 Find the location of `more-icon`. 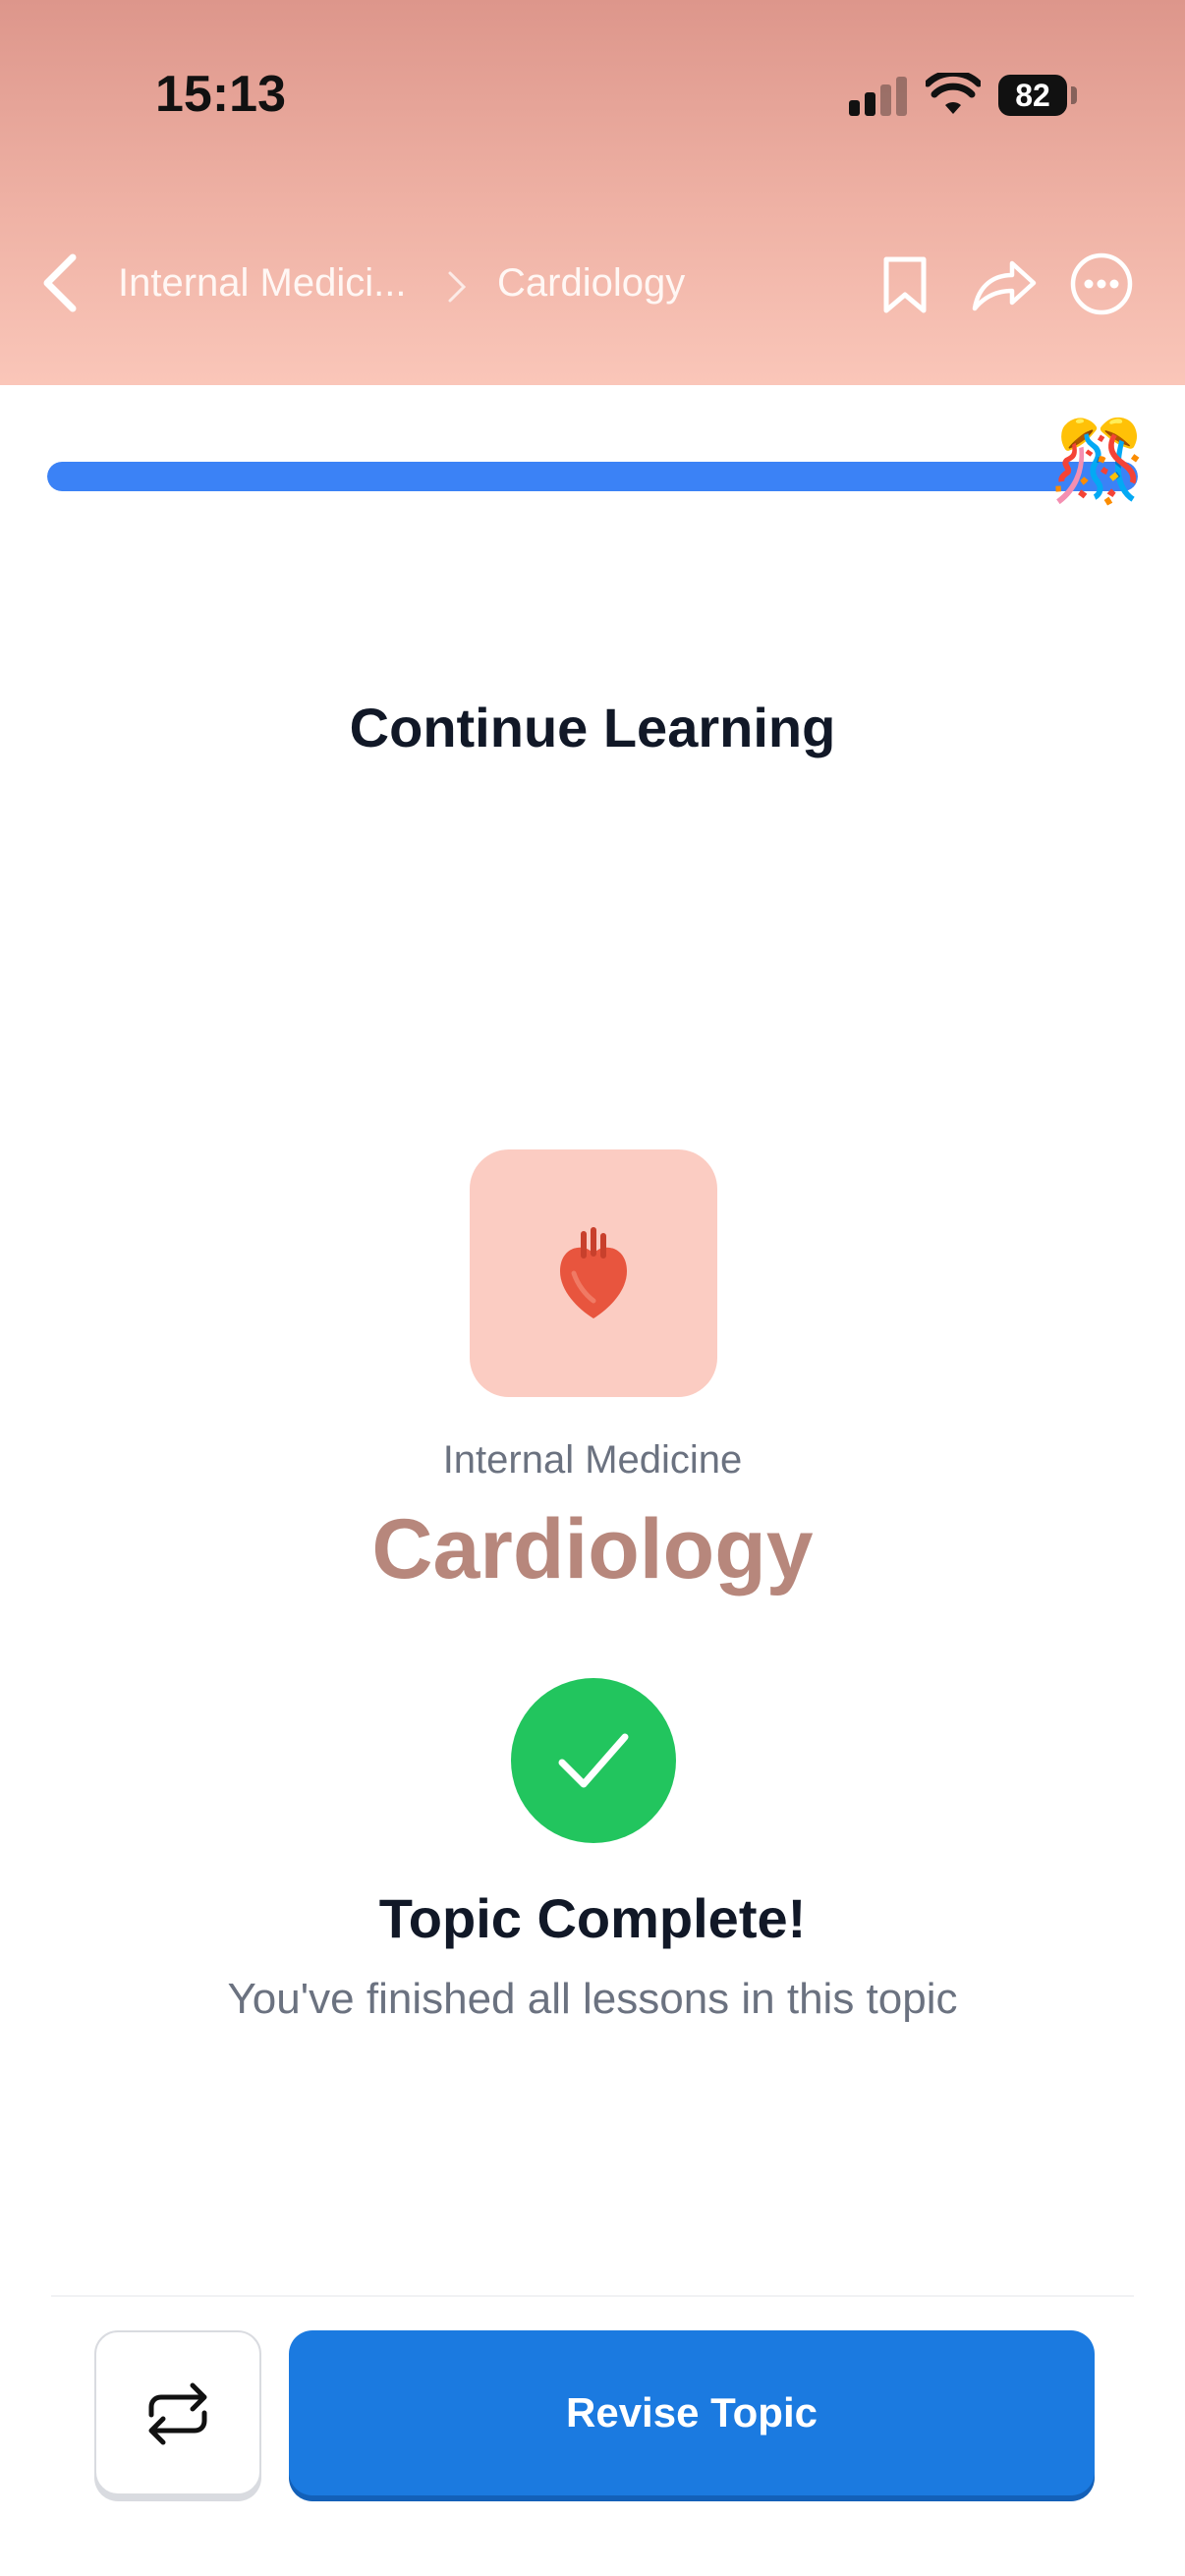

more-icon is located at coordinates (1102, 284).